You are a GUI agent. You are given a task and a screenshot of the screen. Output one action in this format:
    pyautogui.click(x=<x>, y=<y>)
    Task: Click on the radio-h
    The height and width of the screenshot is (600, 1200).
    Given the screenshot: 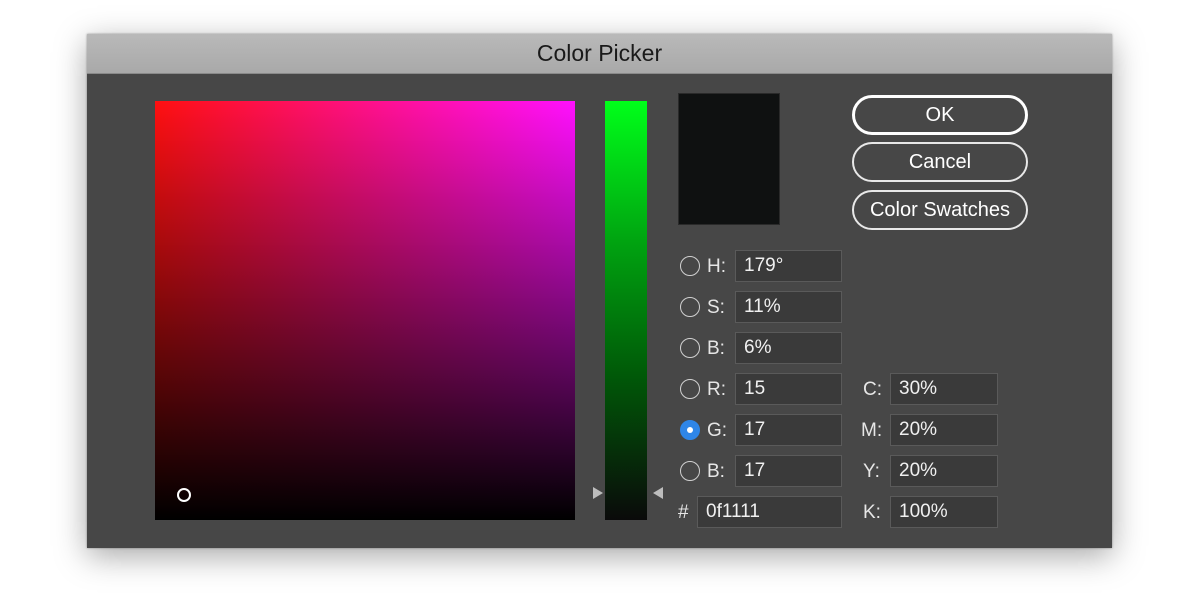 What is the action you would take?
    pyautogui.click(x=690, y=266)
    